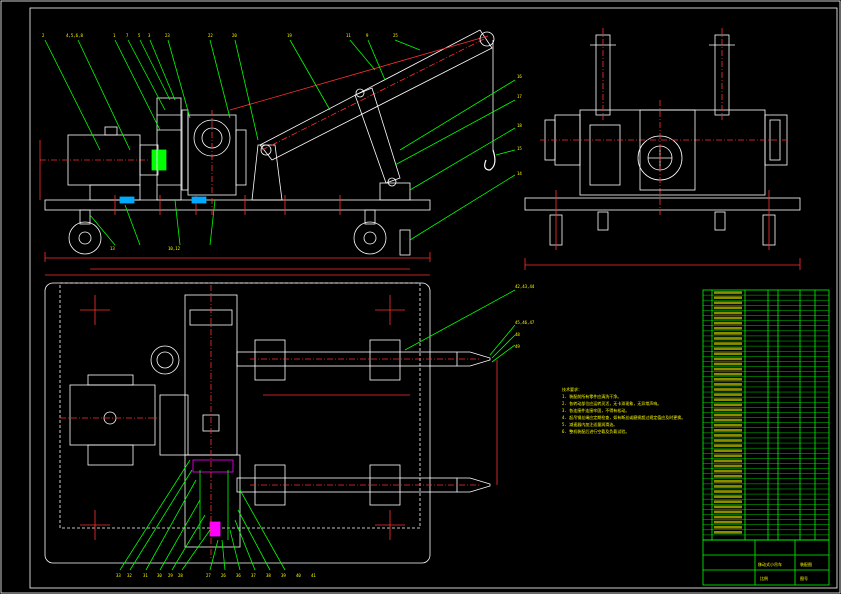 Image resolution: width=841 pixels, height=594 pixels. What do you see at coordinates (662, 204) in the screenshot?
I see `side-base` at bounding box center [662, 204].